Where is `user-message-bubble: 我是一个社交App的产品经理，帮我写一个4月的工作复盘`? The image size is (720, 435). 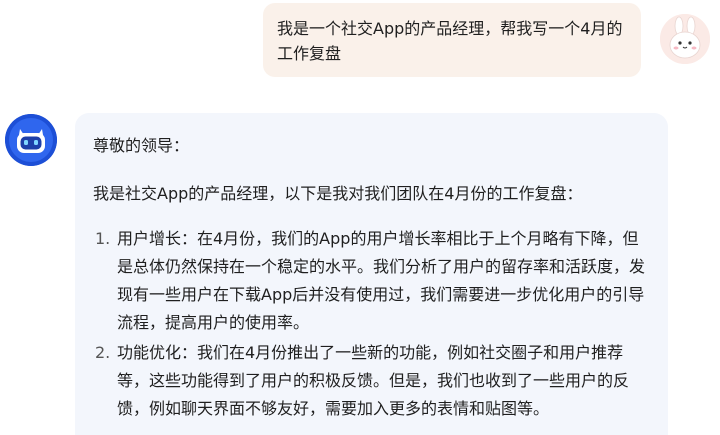
user-message-bubble: 我是一个社交App的产品经理，帮我写一个4月的工作复盘 is located at coordinates (452, 40).